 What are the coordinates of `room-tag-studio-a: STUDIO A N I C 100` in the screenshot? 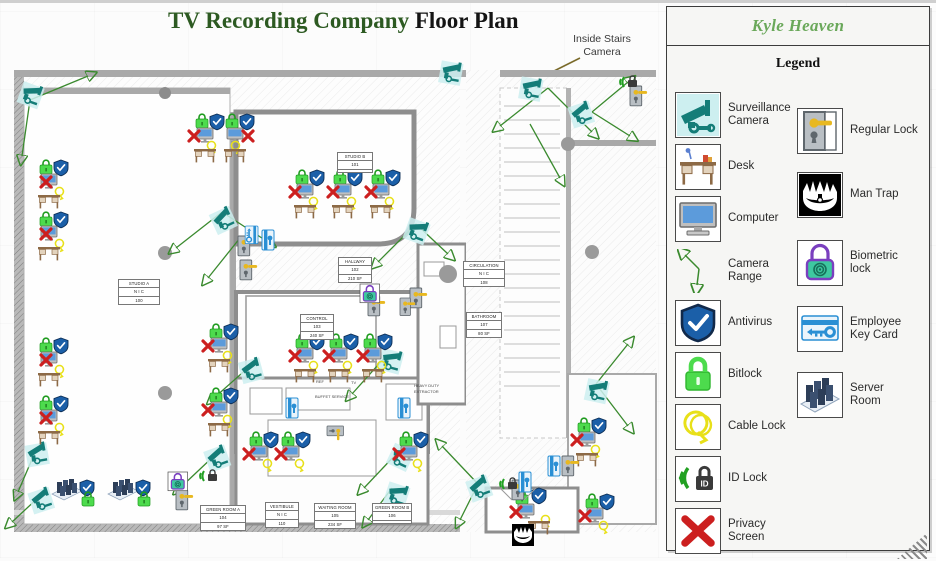 It's located at (139, 292).